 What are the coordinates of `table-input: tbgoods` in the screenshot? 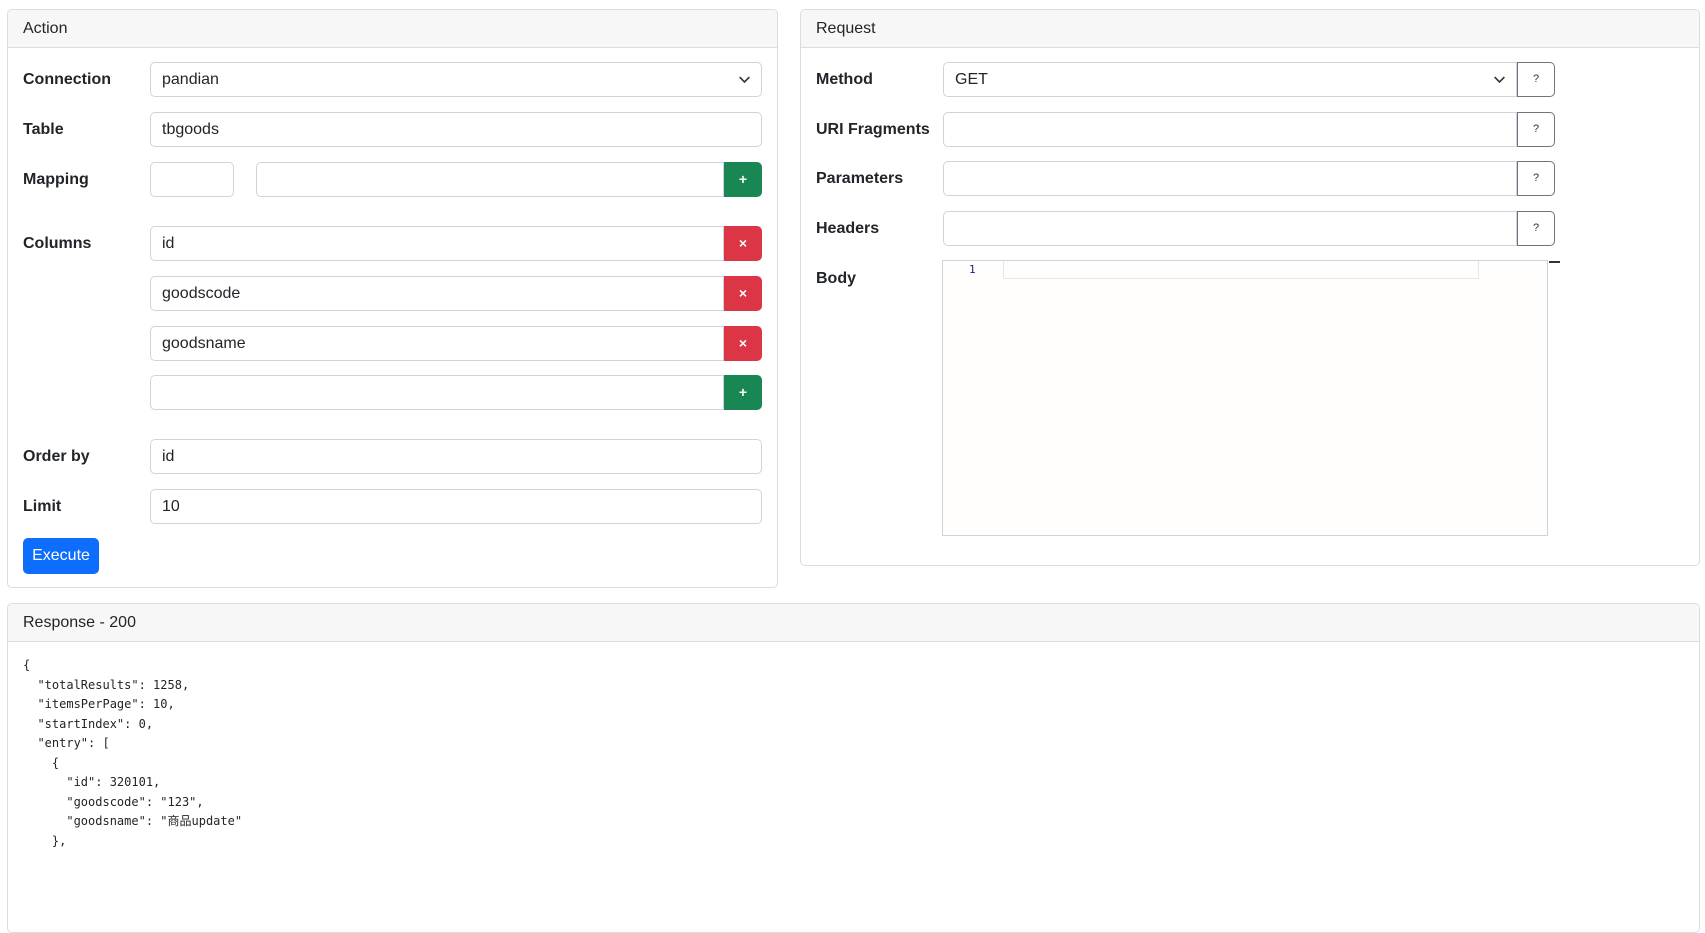 It's located at (456, 129).